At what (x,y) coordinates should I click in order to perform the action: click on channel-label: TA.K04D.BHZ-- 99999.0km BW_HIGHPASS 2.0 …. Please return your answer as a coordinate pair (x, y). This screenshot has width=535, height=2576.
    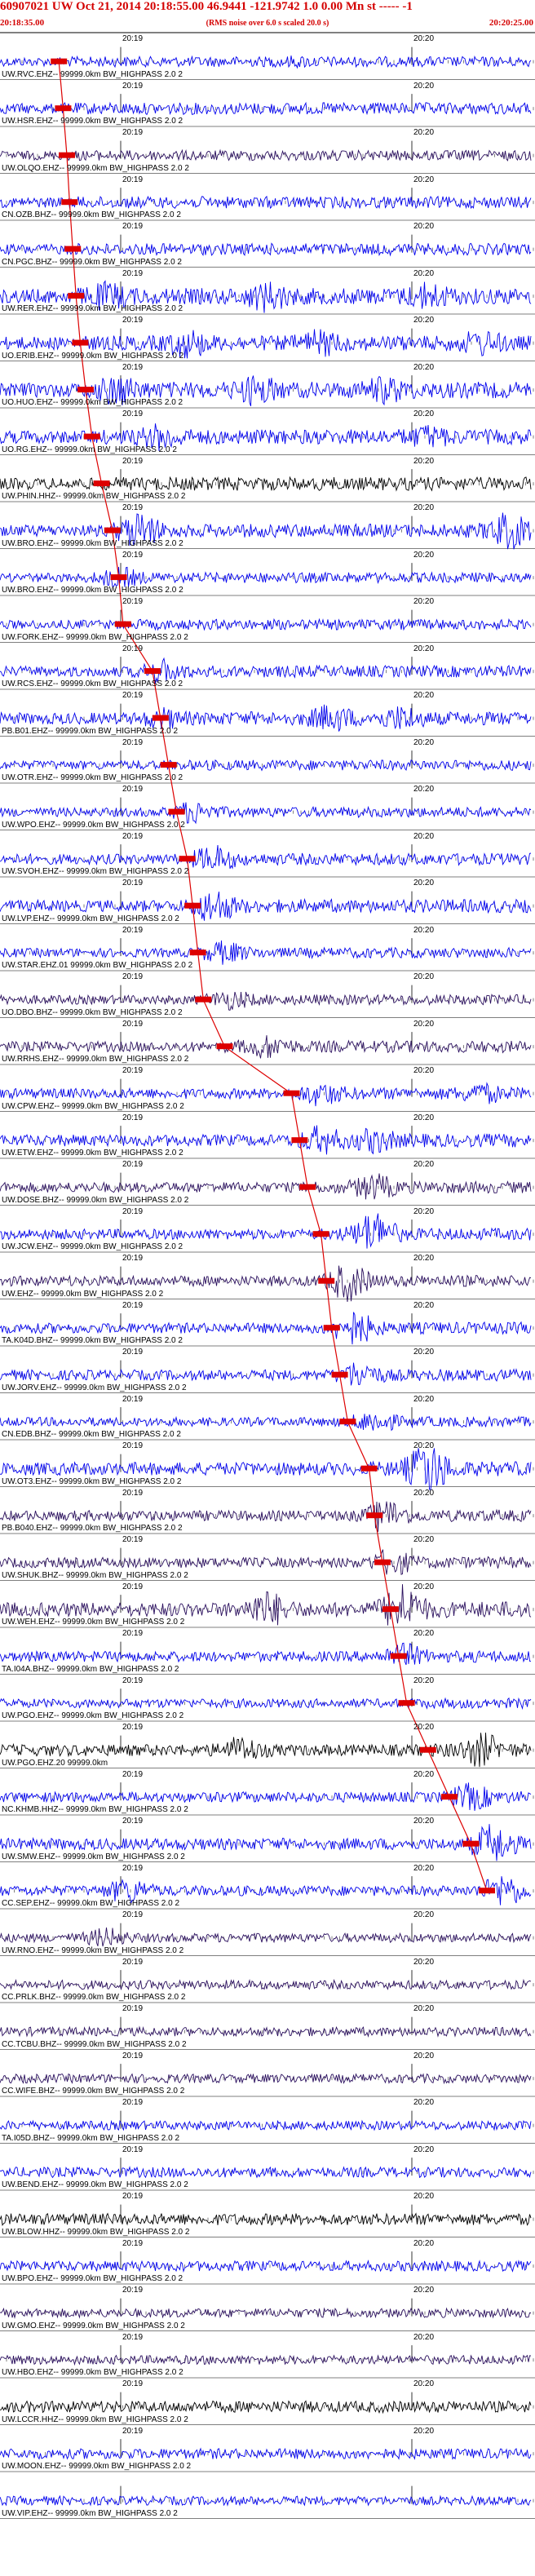
    Looking at the image, I should click on (92, 1340).